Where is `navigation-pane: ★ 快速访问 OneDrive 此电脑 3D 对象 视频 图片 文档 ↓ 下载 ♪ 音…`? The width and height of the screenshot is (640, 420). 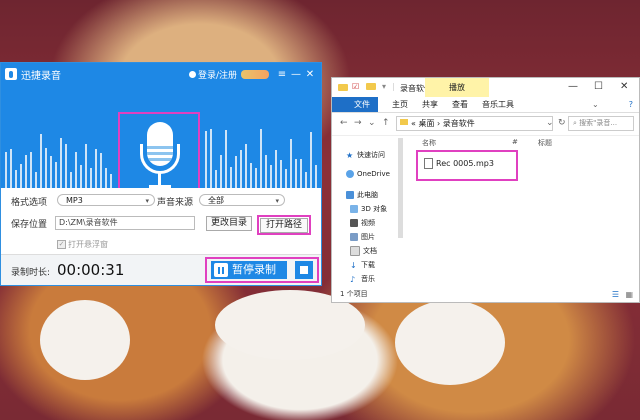 navigation-pane: ★ 快速访问 OneDrive 此电脑 3D 对象 视频 图片 文档 ↓ 下载 ♪ 音… is located at coordinates (368, 213).